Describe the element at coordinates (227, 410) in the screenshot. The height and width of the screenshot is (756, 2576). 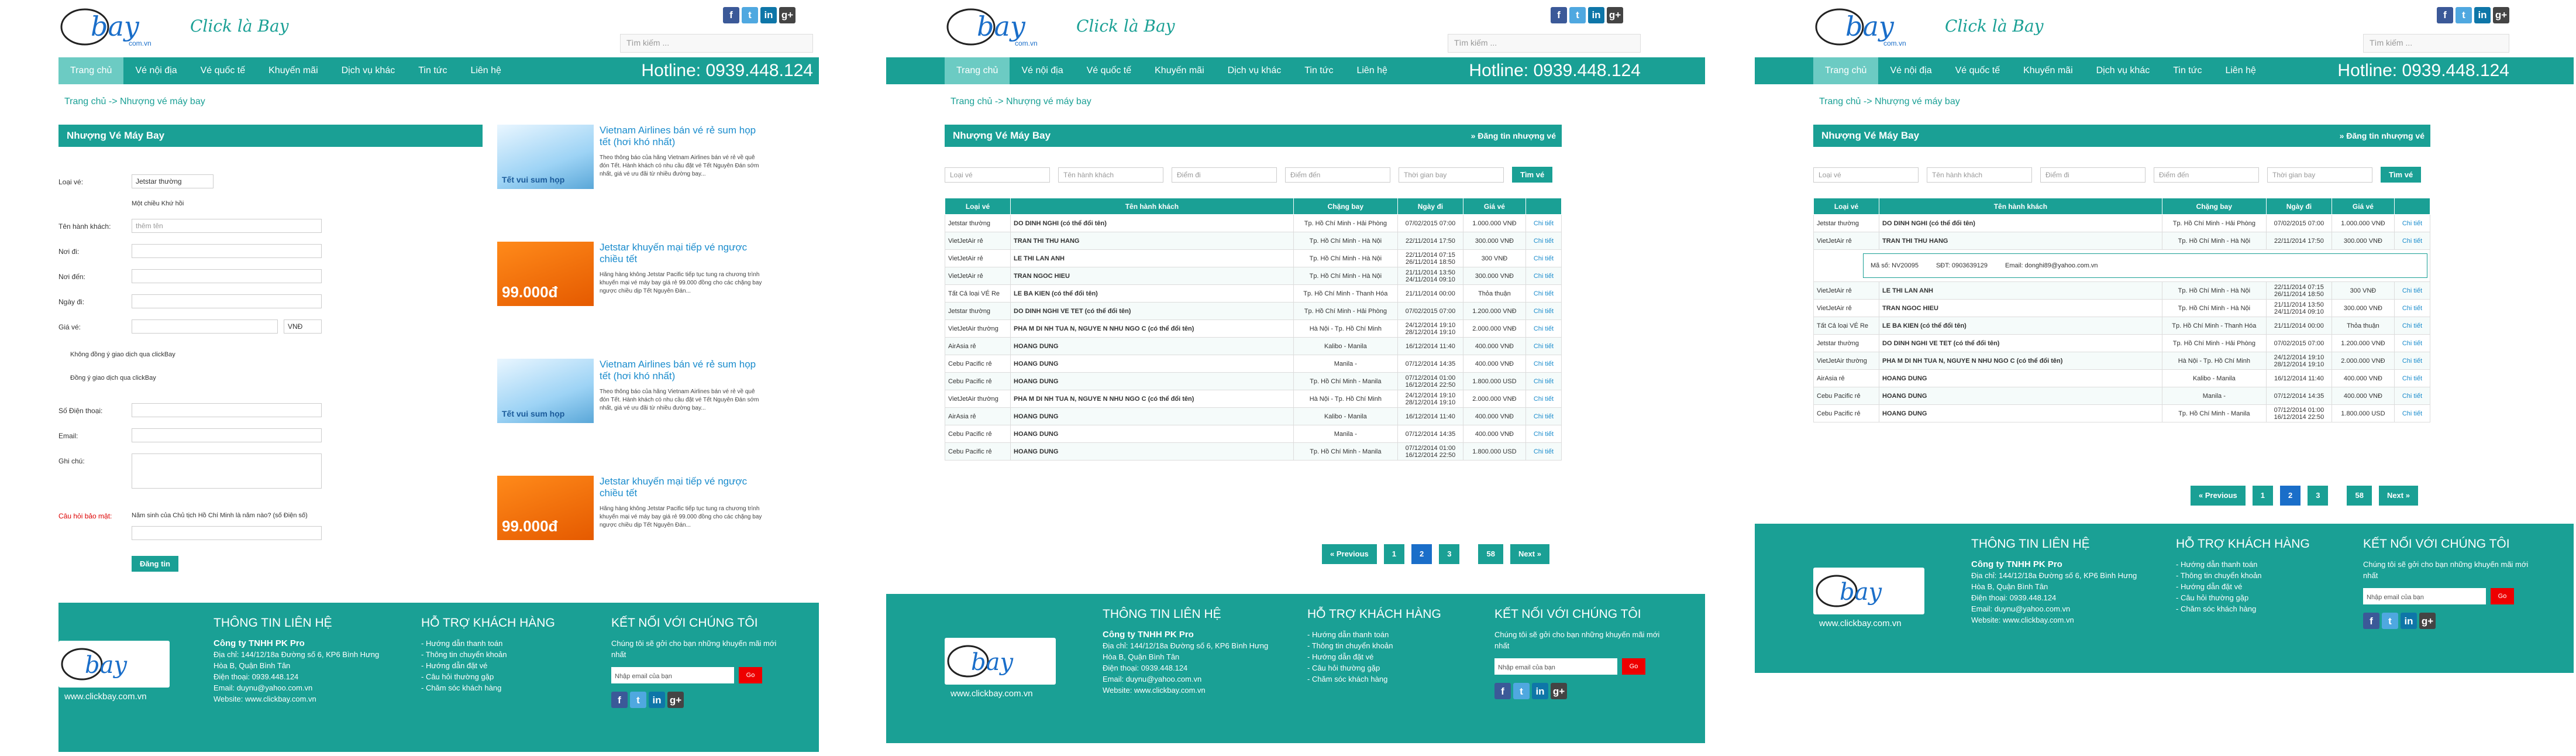
I see `phone-field` at that location.